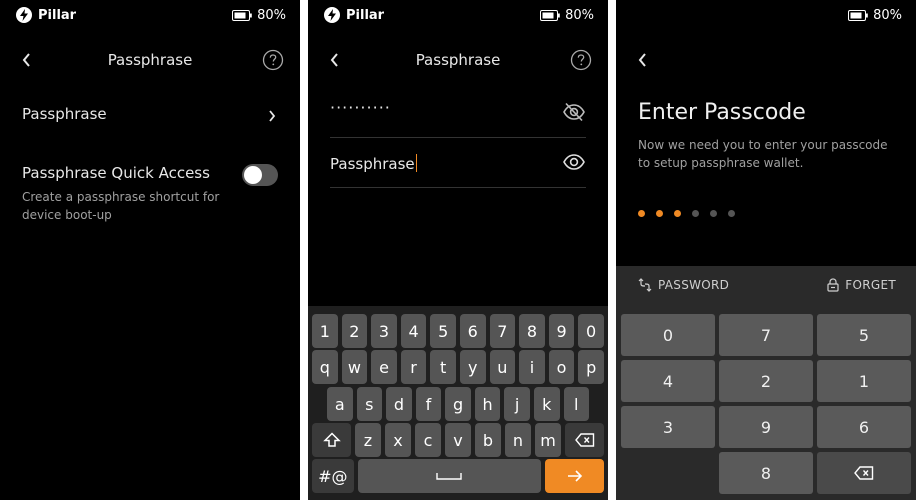 This screenshot has height=500, width=916. What do you see at coordinates (443, 367) in the screenshot?
I see `key: t` at bounding box center [443, 367].